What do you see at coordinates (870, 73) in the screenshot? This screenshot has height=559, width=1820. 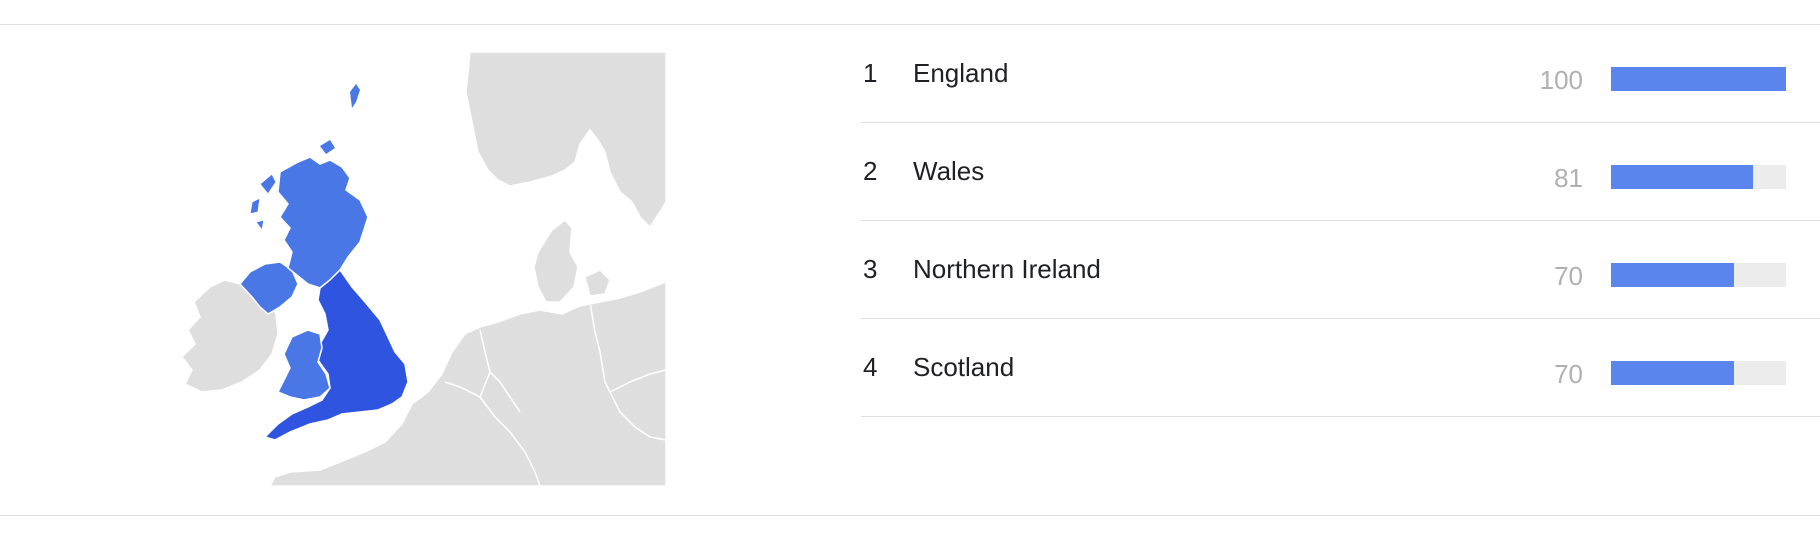 I see `rank-label: 1` at bounding box center [870, 73].